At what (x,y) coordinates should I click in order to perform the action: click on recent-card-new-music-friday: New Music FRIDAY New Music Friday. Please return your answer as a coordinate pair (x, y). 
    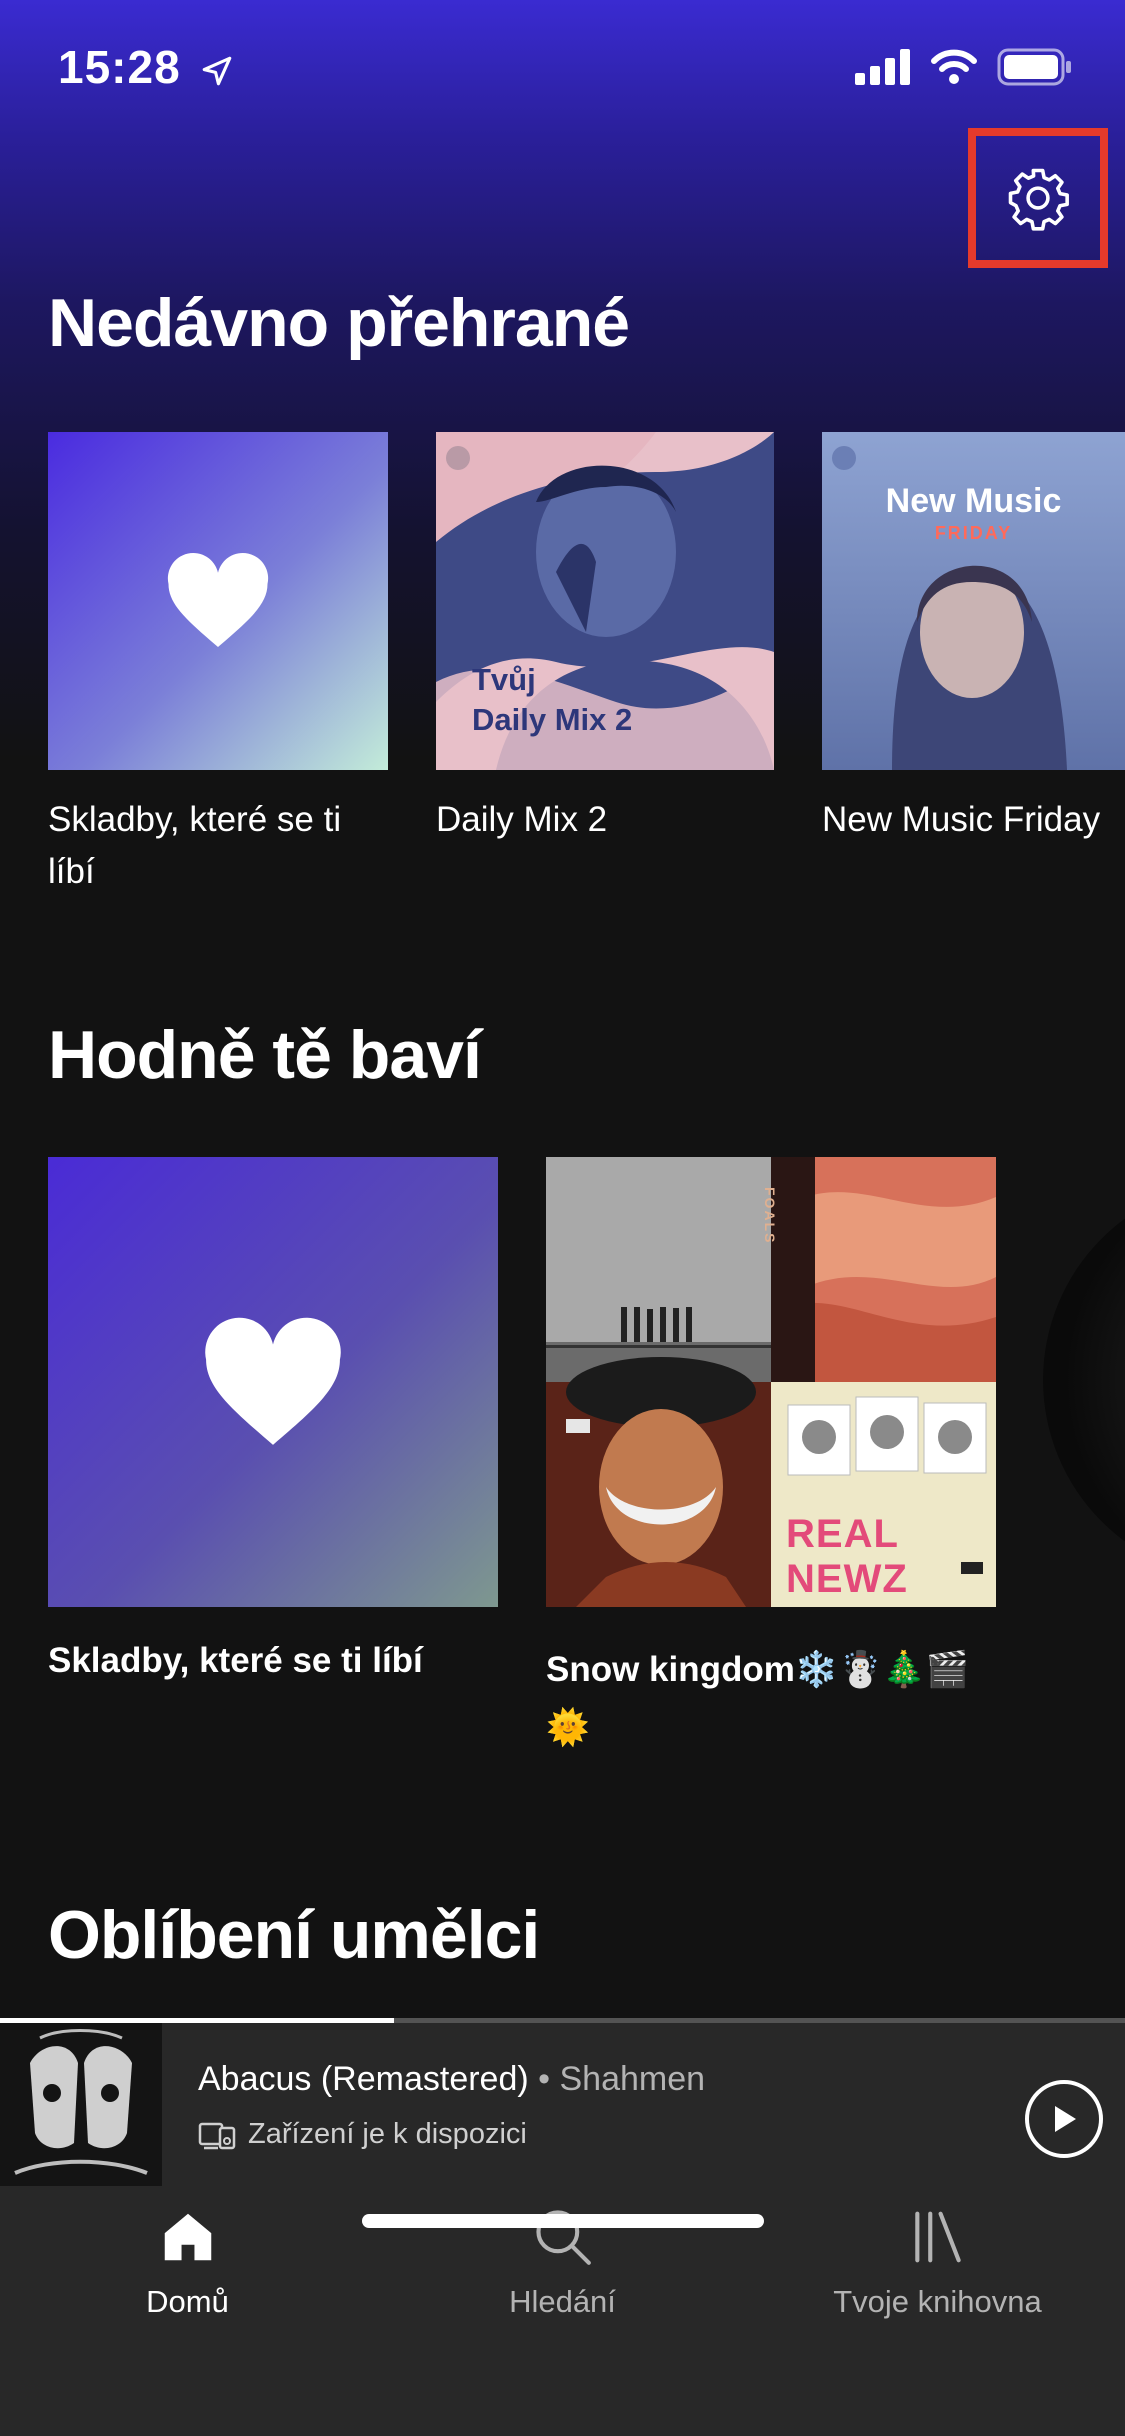
    Looking at the image, I should click on (973, 642).